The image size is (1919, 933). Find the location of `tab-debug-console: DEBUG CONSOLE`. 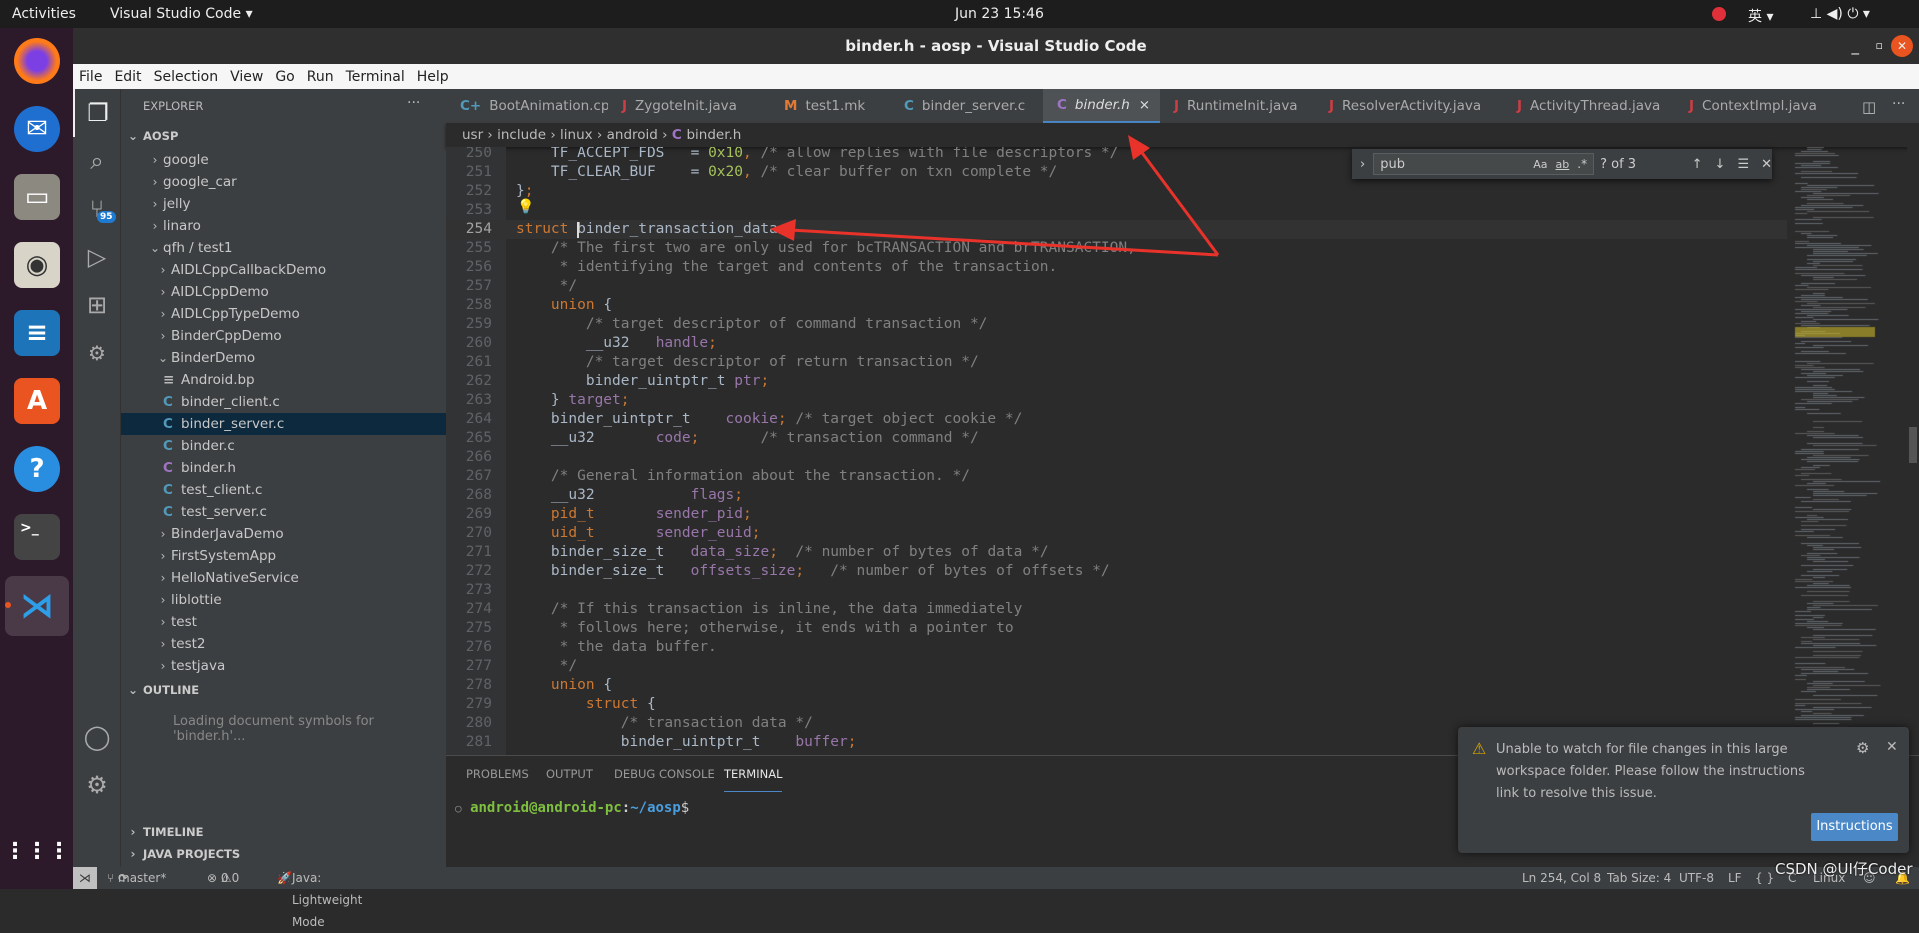

tab-debug-console: DEBUG CONSOLE is located at coordinates (664, 779).